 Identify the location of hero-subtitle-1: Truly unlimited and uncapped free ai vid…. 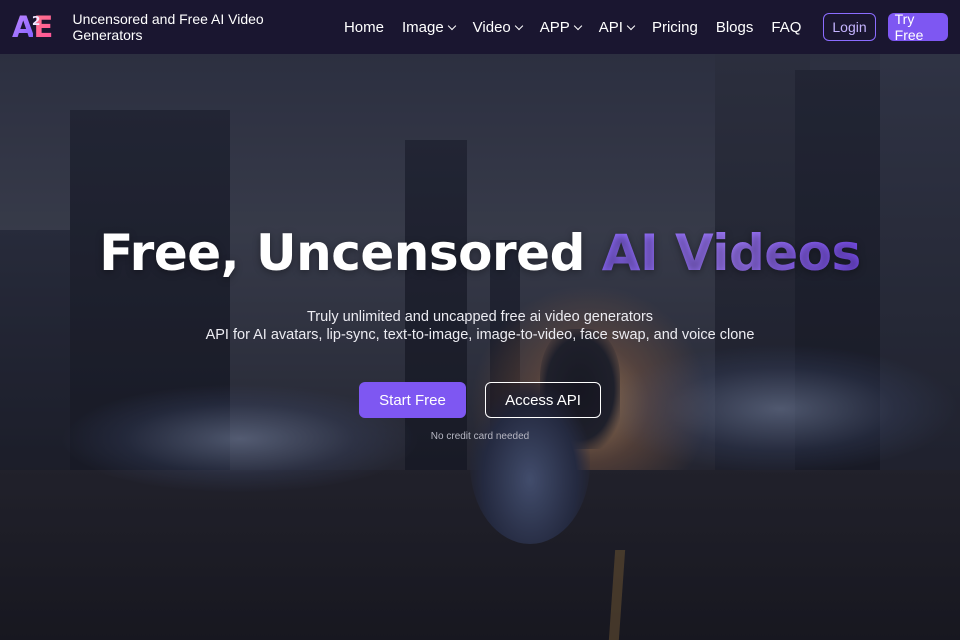
(480, 317).